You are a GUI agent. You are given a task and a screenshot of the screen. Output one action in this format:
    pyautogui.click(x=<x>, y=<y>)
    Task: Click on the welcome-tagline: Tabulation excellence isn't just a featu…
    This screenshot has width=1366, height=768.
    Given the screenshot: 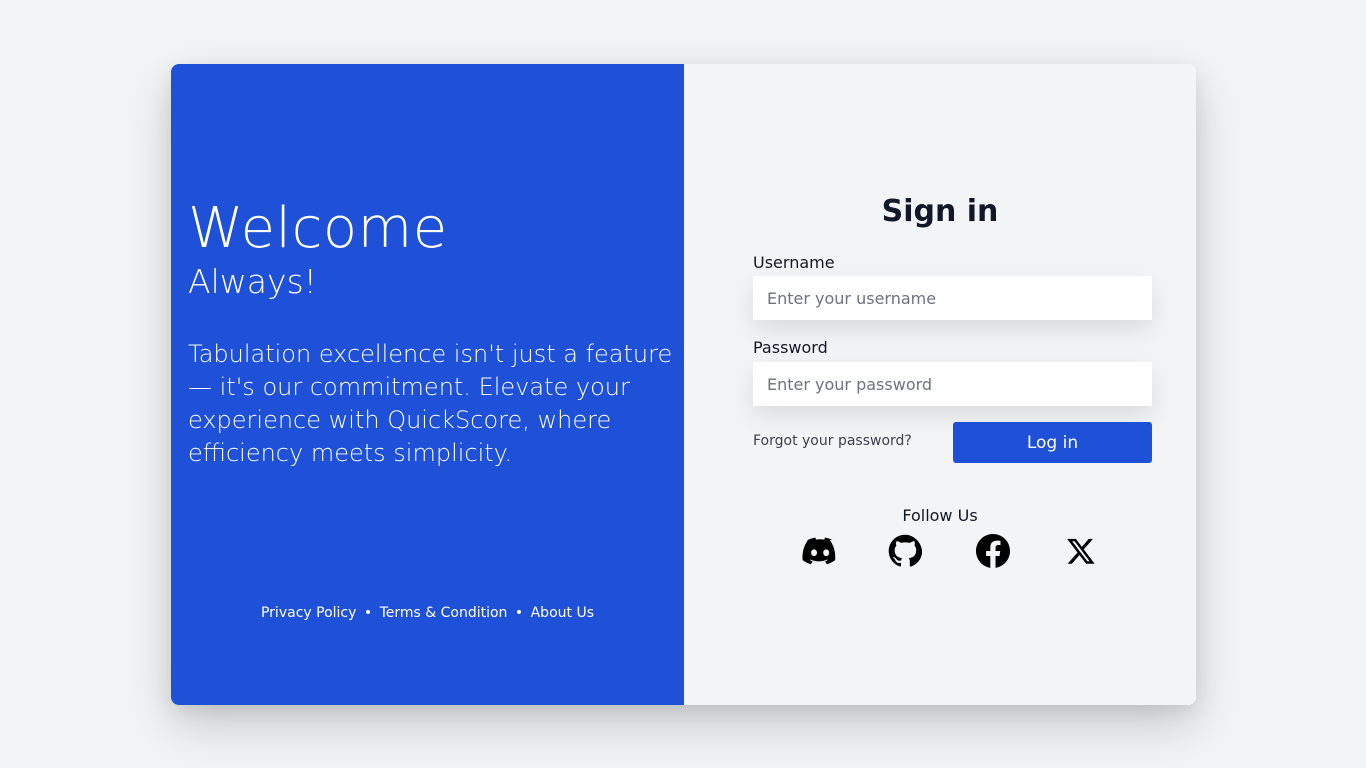 What is the action you would take?
    pyautogui.click(x=430, y=403)
    